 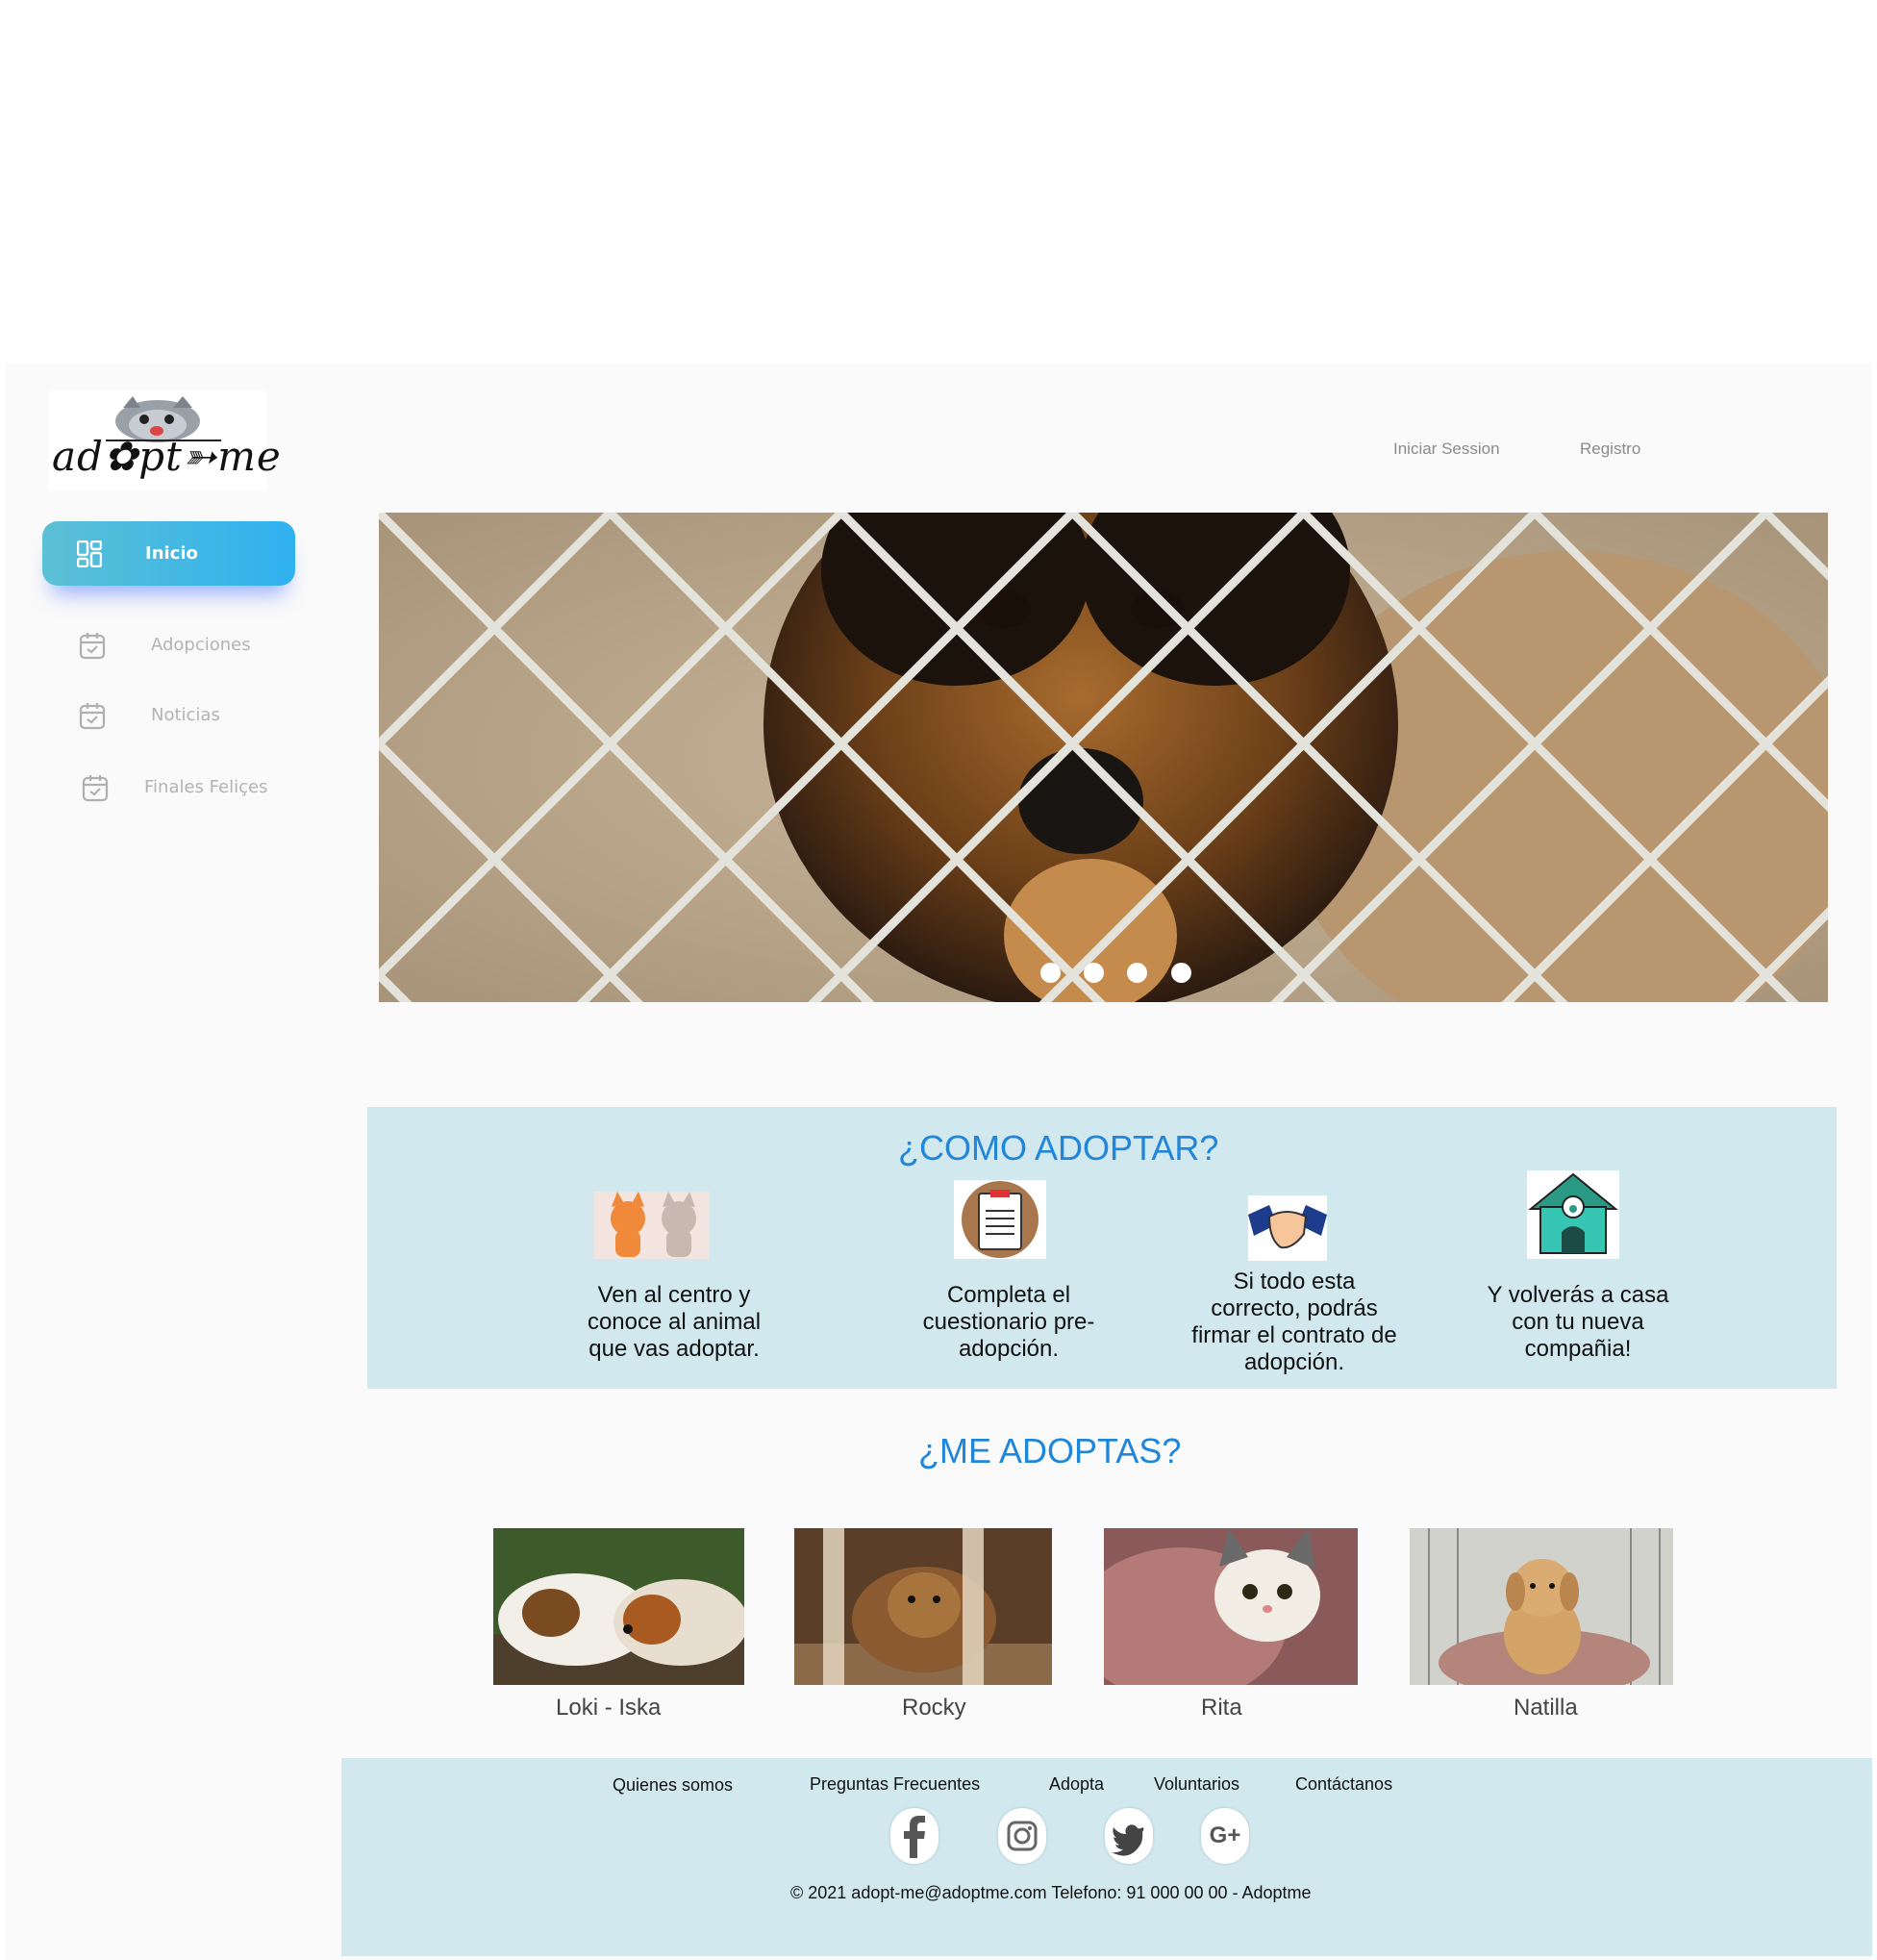 I want to click on google-plus-icon: G+, so click(x=1225, y=1836).